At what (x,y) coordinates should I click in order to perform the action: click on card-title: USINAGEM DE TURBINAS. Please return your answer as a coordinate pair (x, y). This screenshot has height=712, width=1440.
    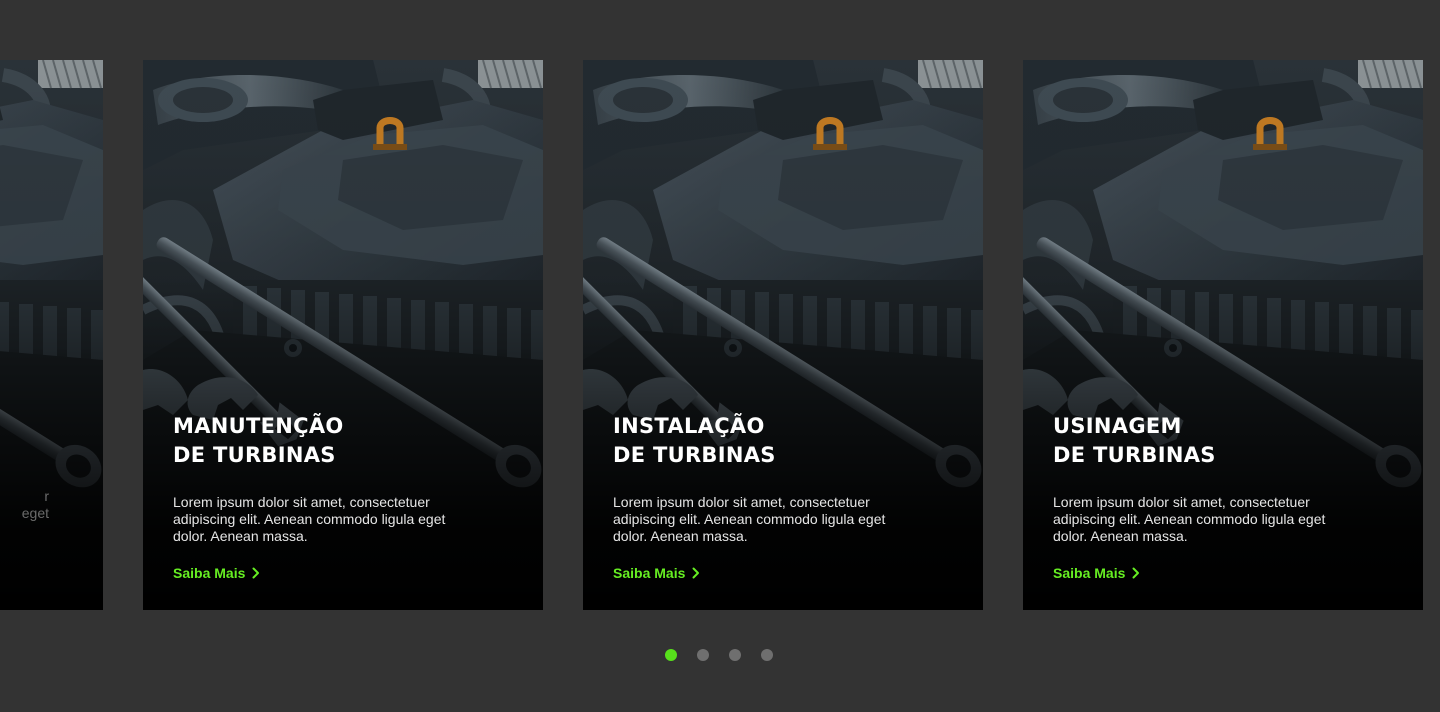
    Looking at the image, I should click on (1183, 441).